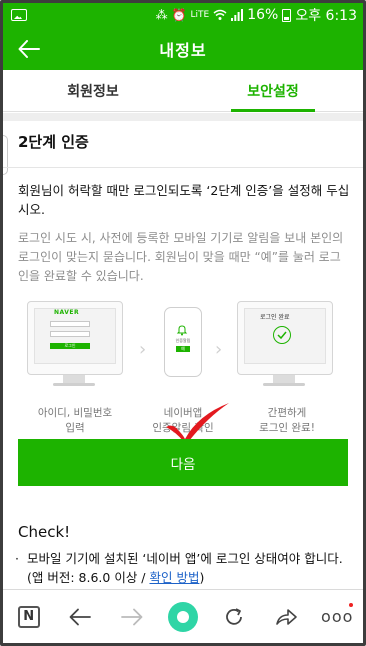 The image size is (366, 646). What do you see at coordinates (5, 155) in the screenshot?
I see `side-handle` at bounding box center [5, 155].